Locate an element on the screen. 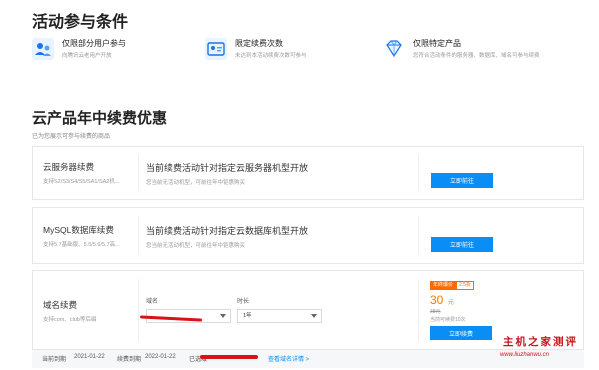  promo-badge-label: 年终爆价 is located at coordinates (443, 285).